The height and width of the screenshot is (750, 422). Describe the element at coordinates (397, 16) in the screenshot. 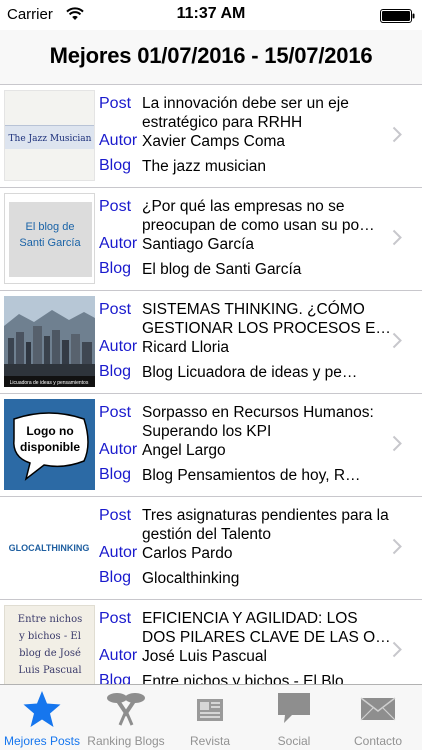

I see `battery-icon` at that location.